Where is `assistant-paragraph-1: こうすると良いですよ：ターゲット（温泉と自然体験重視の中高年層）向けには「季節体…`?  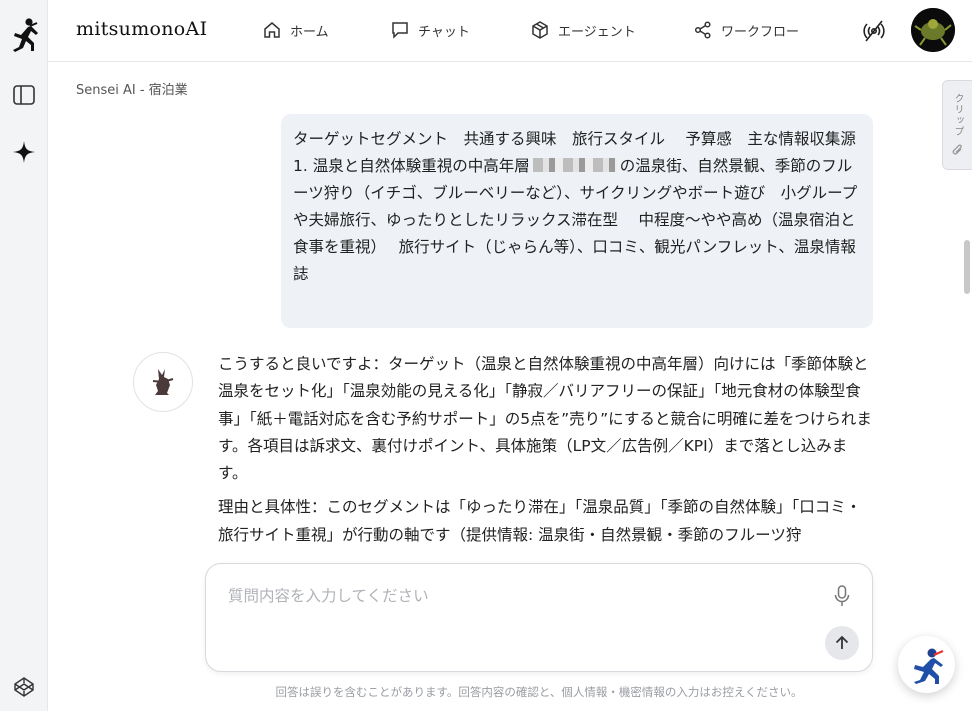
assistant-paragraph-1: こうすると良いですよ：ターゲット（温泉と自然体験重視の中高年層）向けには「季節体… is located at coordinates (545, 419).